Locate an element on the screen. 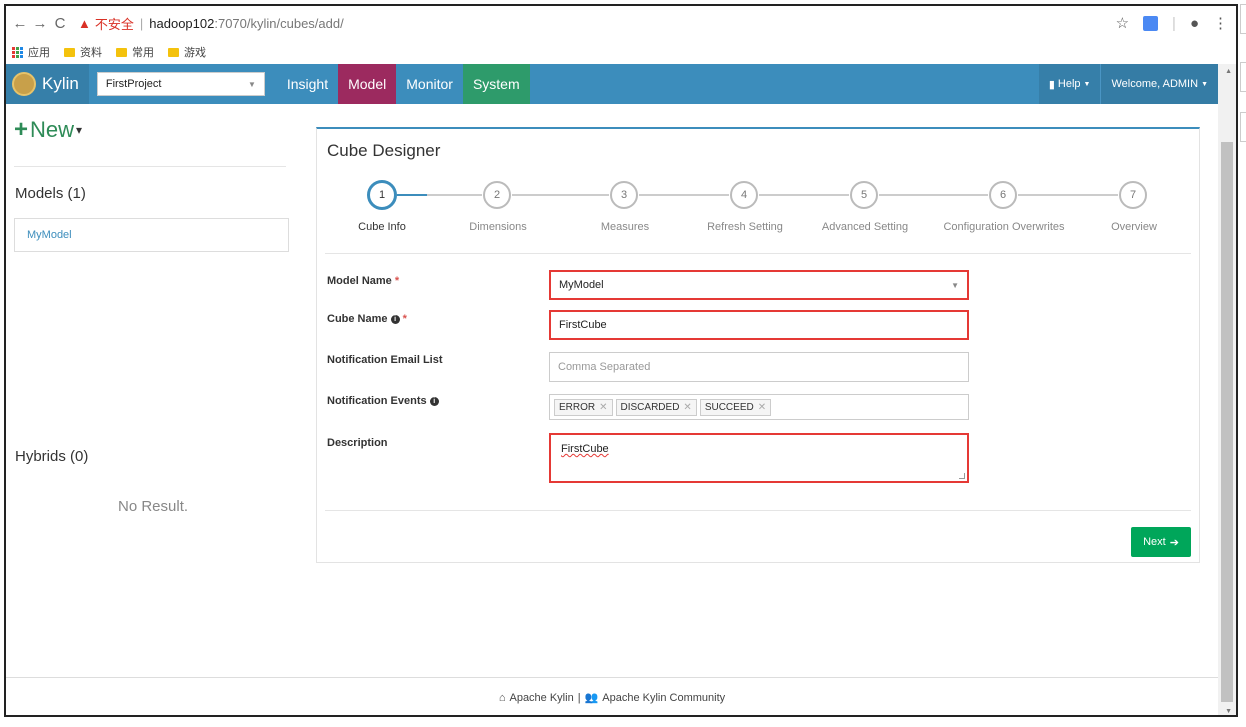  step-2: 2 is located at coordinates (497, 195).